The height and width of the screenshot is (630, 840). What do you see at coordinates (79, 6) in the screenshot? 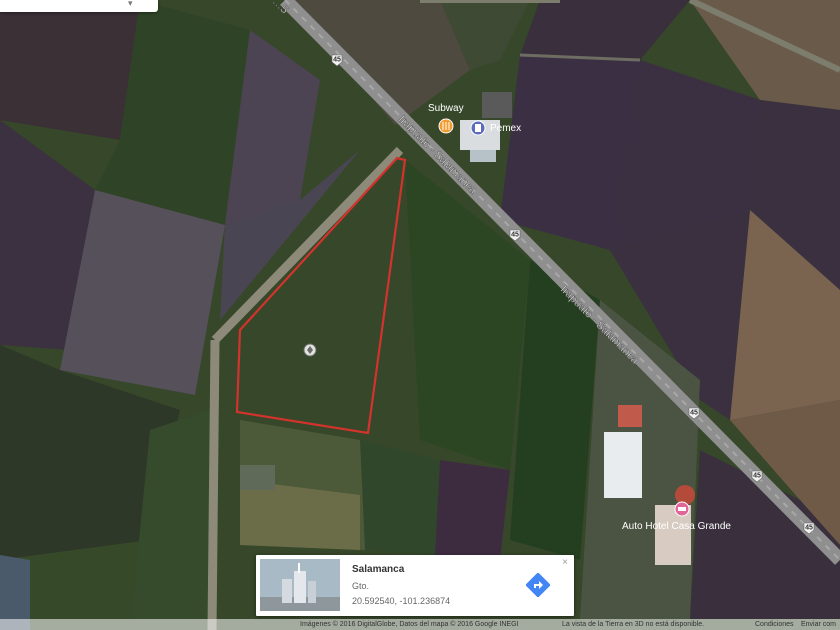
I see `top-search-box: ▾` at bounding box center [79, 6].